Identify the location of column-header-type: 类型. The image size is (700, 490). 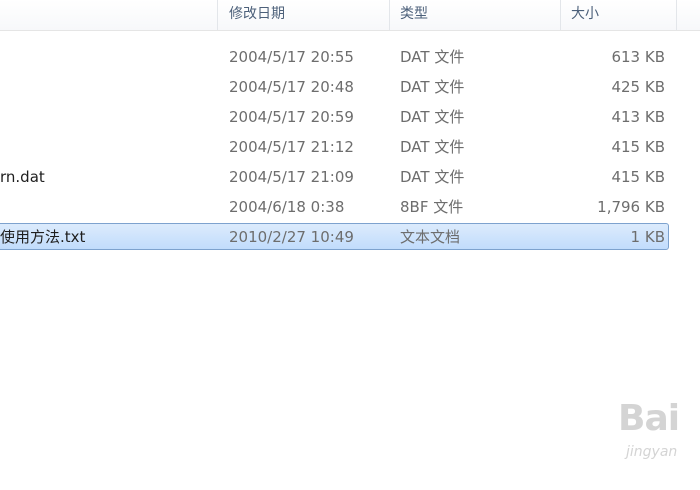
(475, 15).